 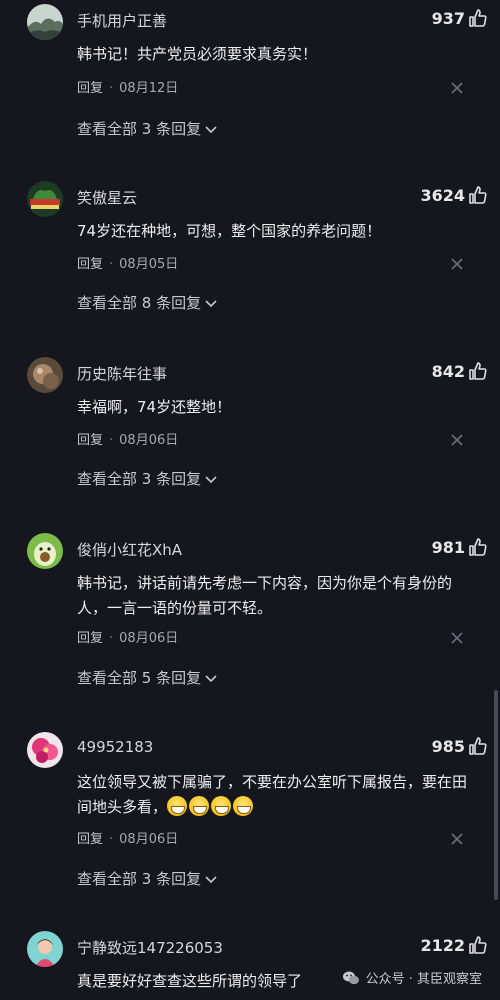 I want to click on view-replies-button: 查看全部 5 条回复, so click(x=147, y=677).